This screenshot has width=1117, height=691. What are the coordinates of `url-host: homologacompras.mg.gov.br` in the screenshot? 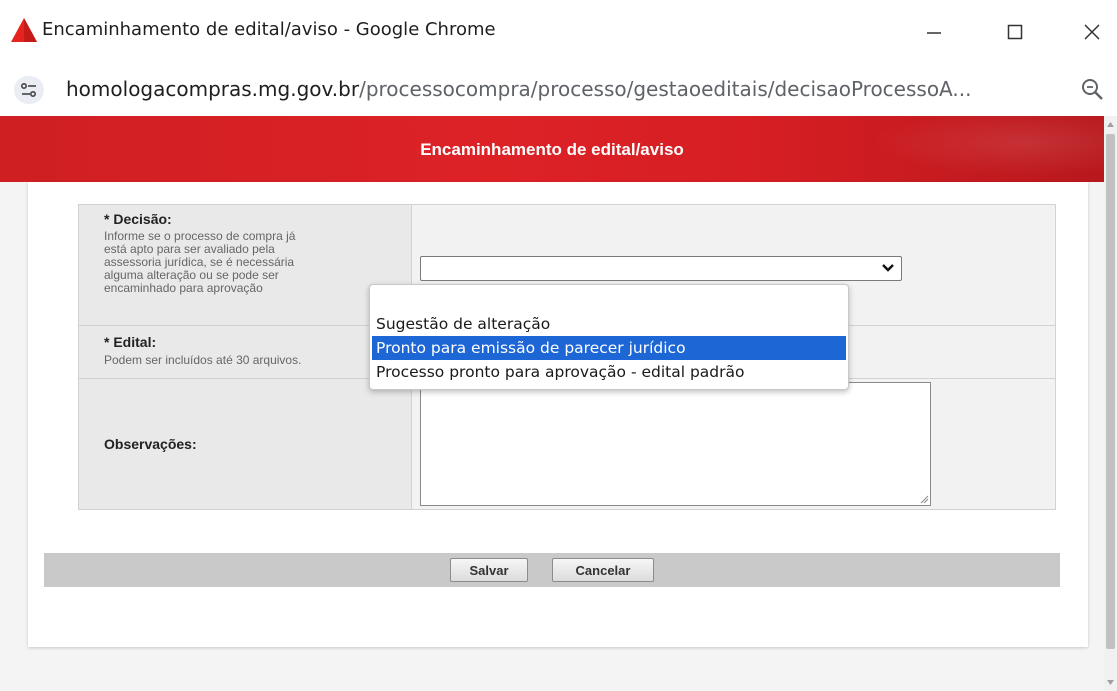 It's located at (213, 89).